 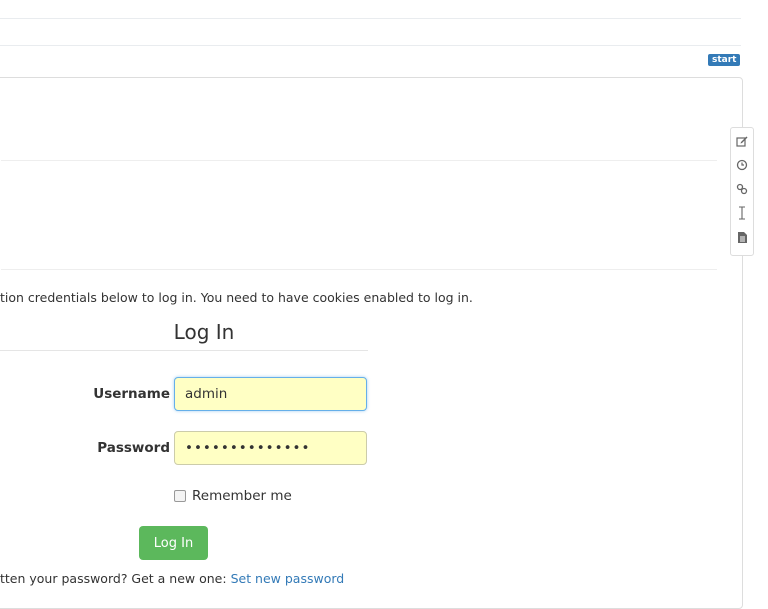 What do you see at coordinates (115, 578) in the screenshot?
I see `forgot-password-prompt: tten your password? Get a new one:` at bounding box center [115, 578].